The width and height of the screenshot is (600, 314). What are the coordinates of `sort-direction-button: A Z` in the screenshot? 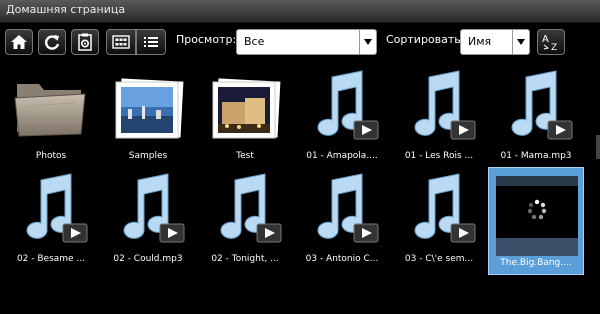 It's located at (551, 42).